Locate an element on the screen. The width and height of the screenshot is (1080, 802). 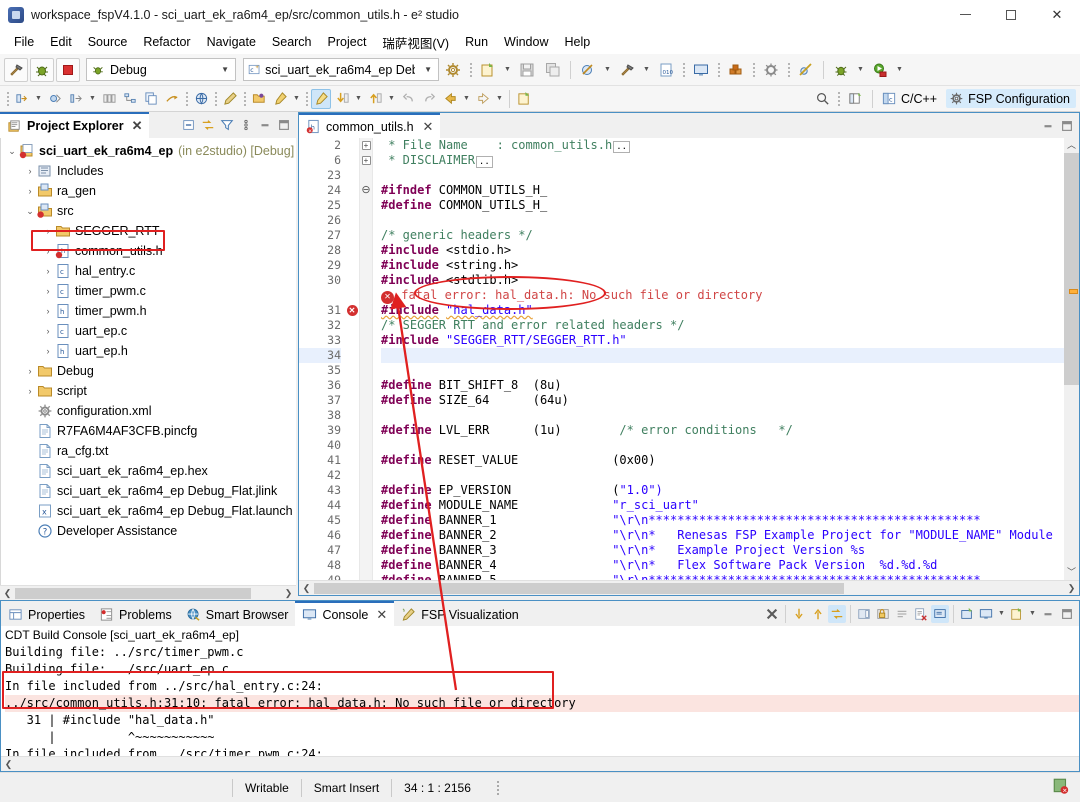
project-tree-hscroll: ❮ ❯ is located at coordinates (148, 592).